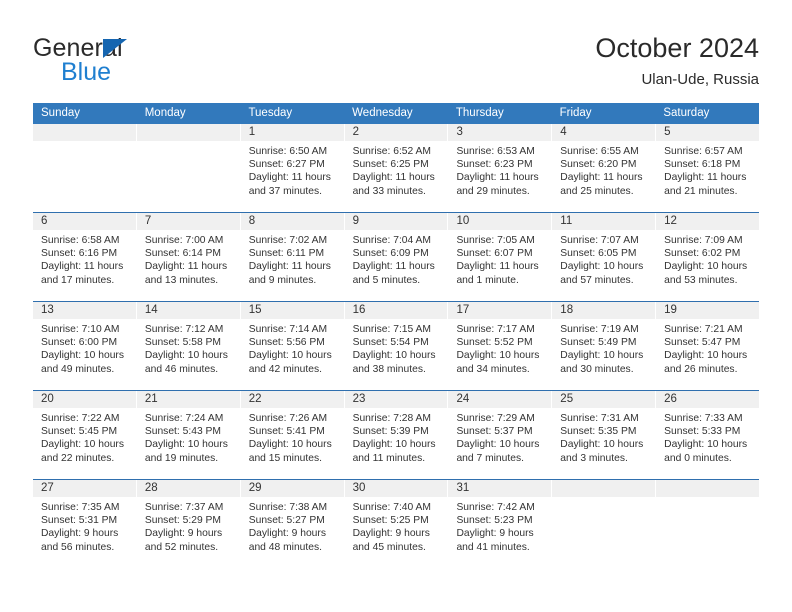  Describe the element at coordinates (188, 488) in the screenshot. I see `day-number: 28` at that location.